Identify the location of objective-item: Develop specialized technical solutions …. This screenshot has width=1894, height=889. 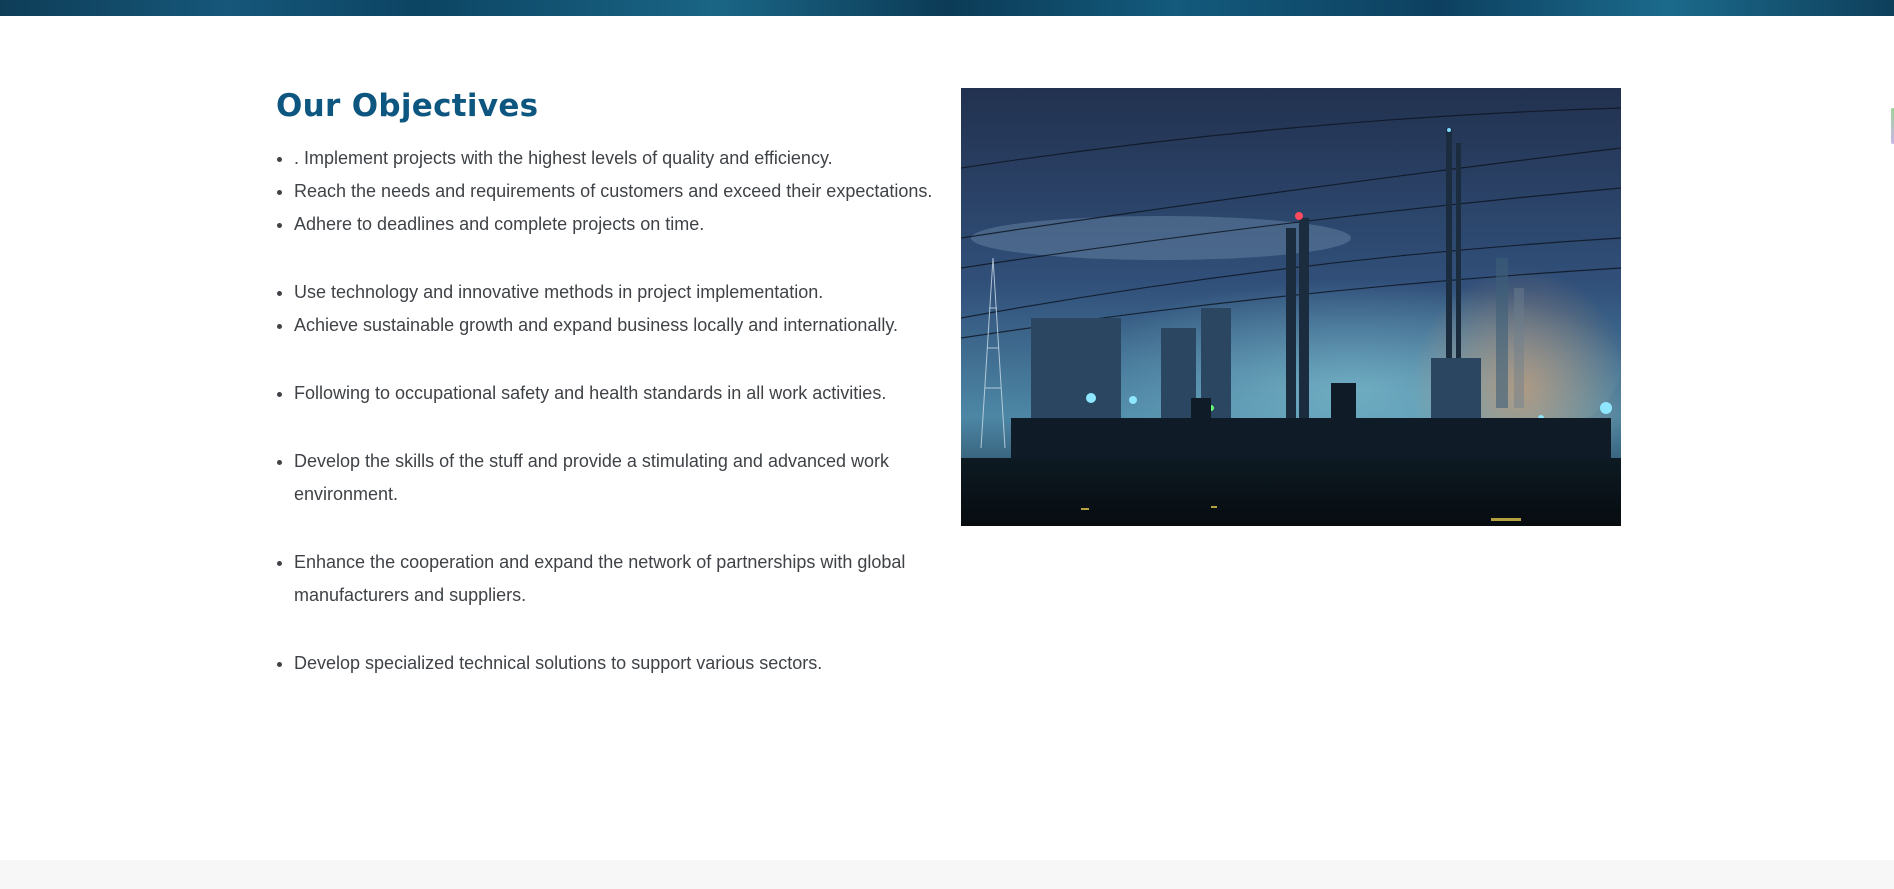
(620, 663).